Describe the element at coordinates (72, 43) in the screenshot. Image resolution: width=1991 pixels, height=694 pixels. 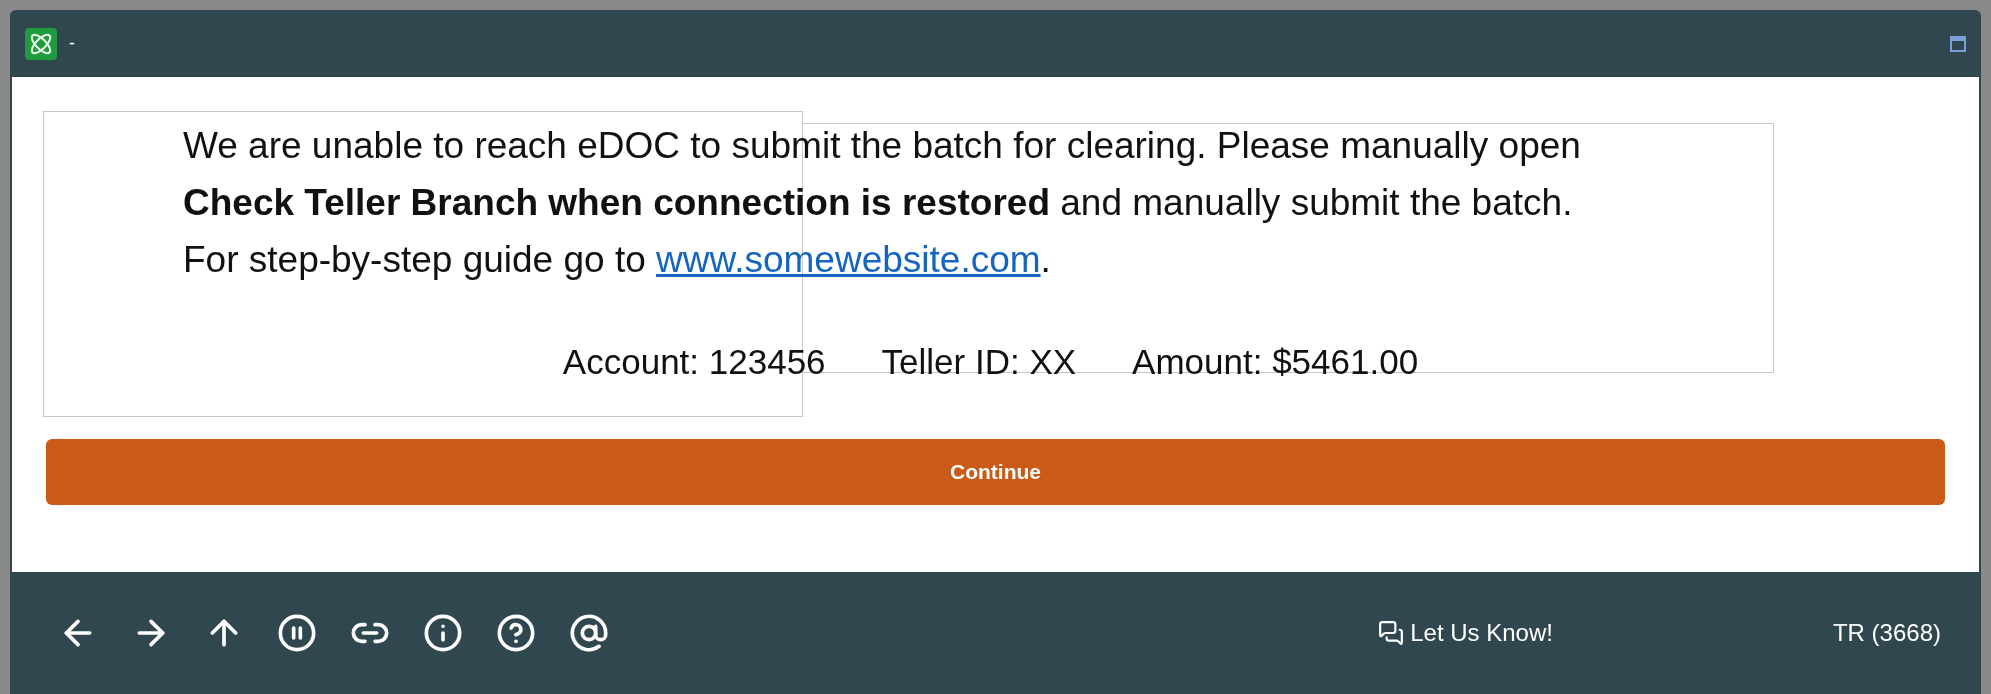
I see `window-title: -` at that location.